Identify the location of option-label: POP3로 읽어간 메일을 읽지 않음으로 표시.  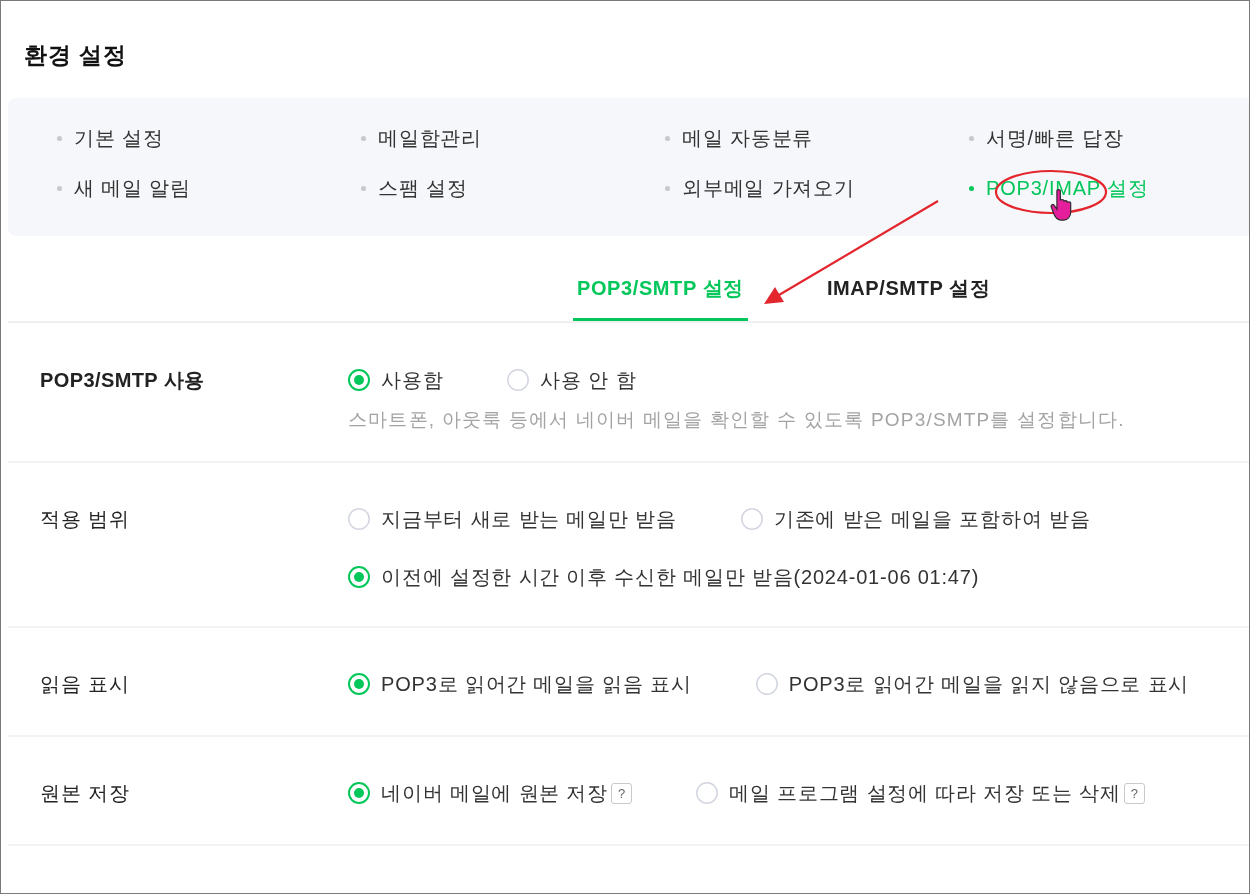
(989, 684).